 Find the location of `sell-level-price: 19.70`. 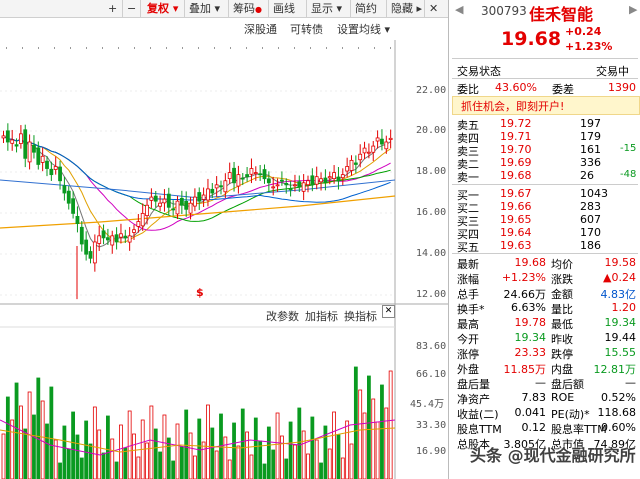

sell-level-price: 19.70 is located at coordinates (516, 149).